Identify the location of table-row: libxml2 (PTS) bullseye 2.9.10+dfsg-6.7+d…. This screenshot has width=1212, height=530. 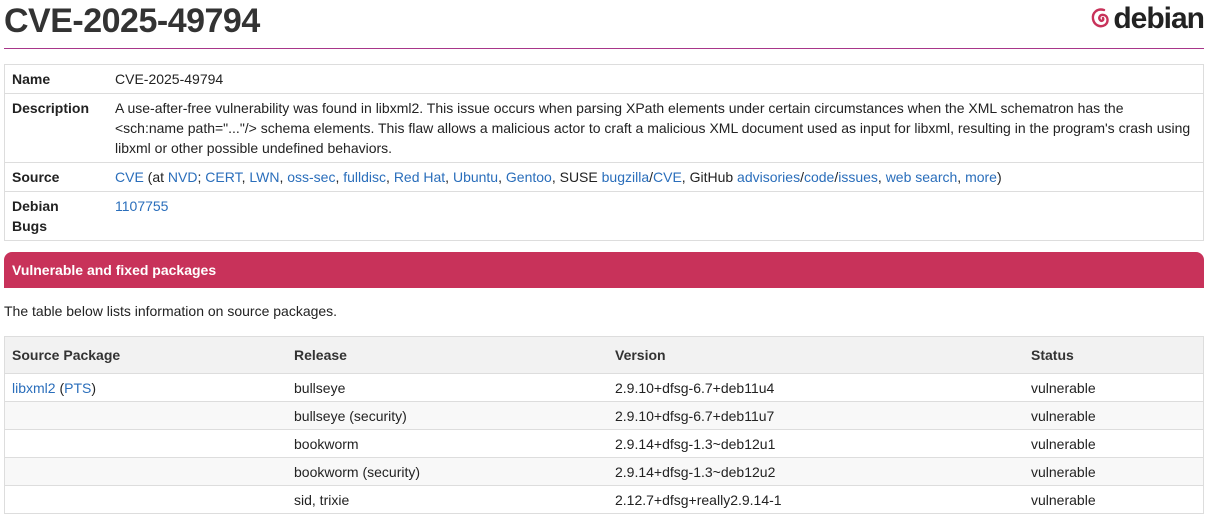
(604, 387).